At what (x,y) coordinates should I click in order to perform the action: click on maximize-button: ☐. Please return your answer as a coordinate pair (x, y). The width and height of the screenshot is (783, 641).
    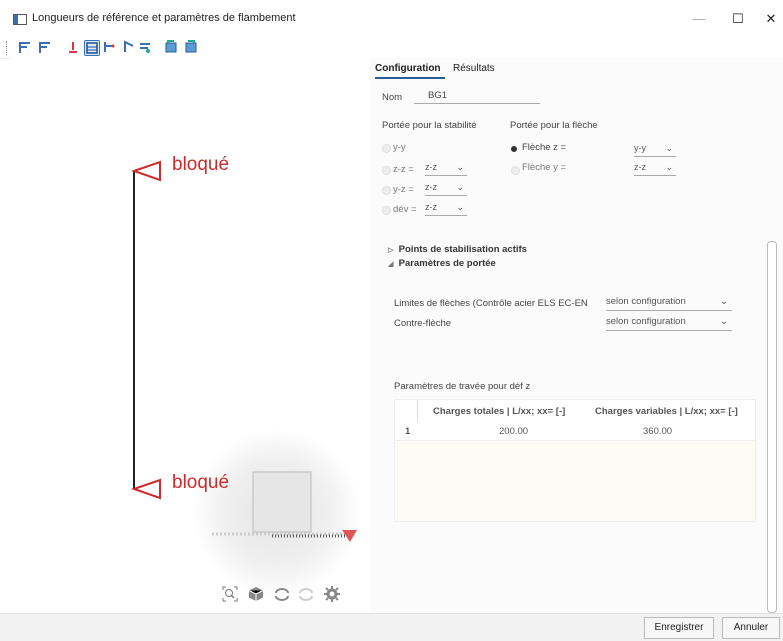
    Looking at the image, I should click on (738, 19).